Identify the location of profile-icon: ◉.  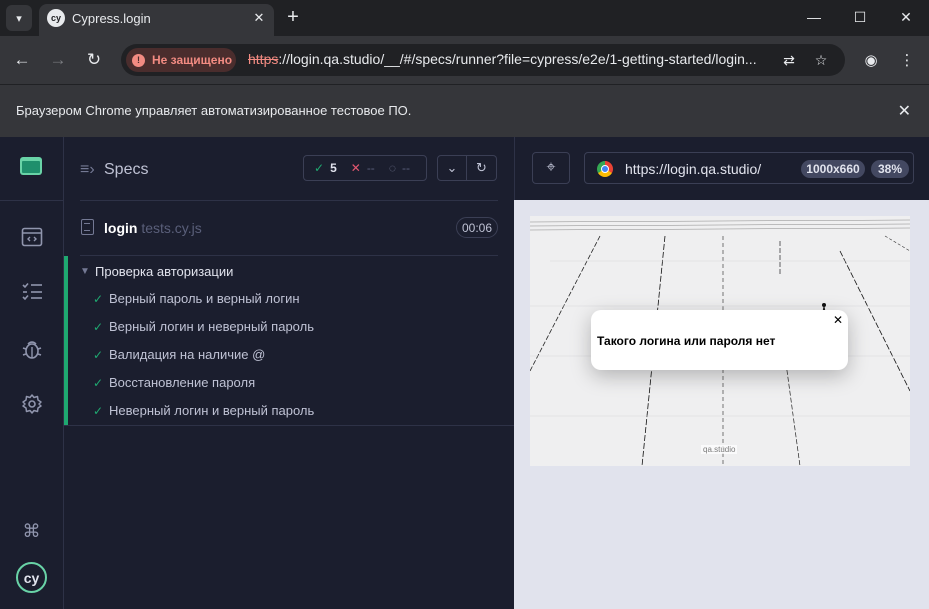
(871, 60).